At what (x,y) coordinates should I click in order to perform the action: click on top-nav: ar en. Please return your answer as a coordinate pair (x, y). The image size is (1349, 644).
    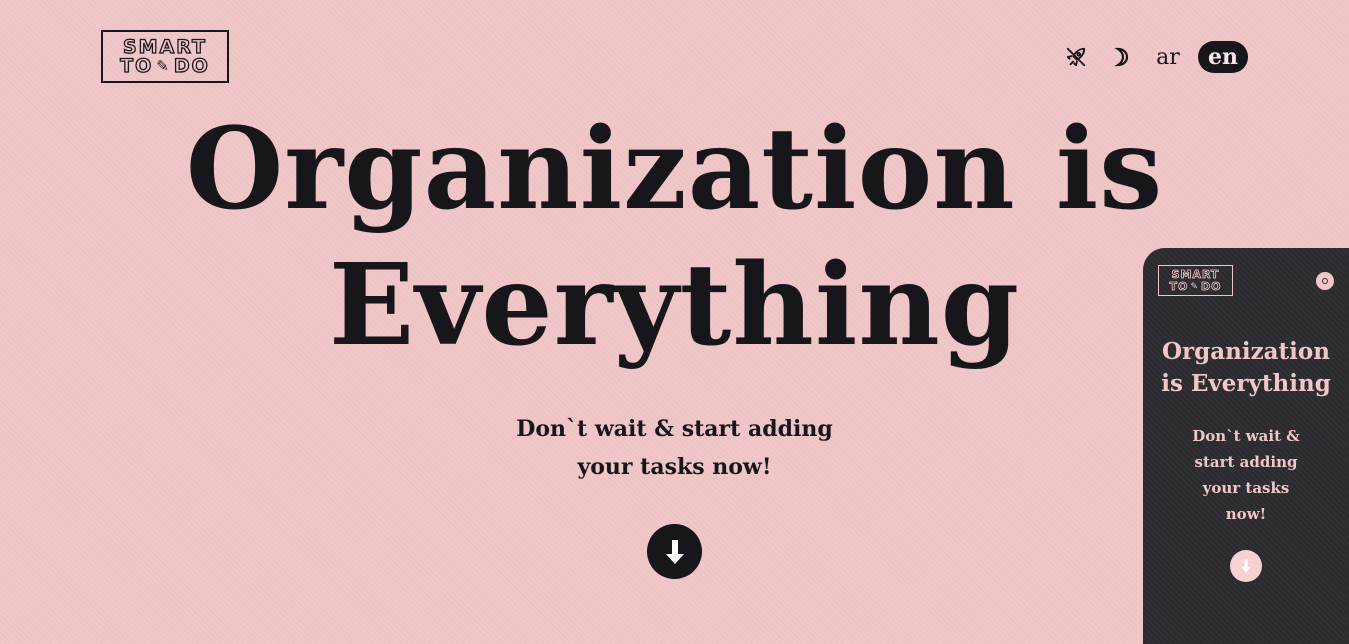
    Looking at the image, I should click on (1154, 57).